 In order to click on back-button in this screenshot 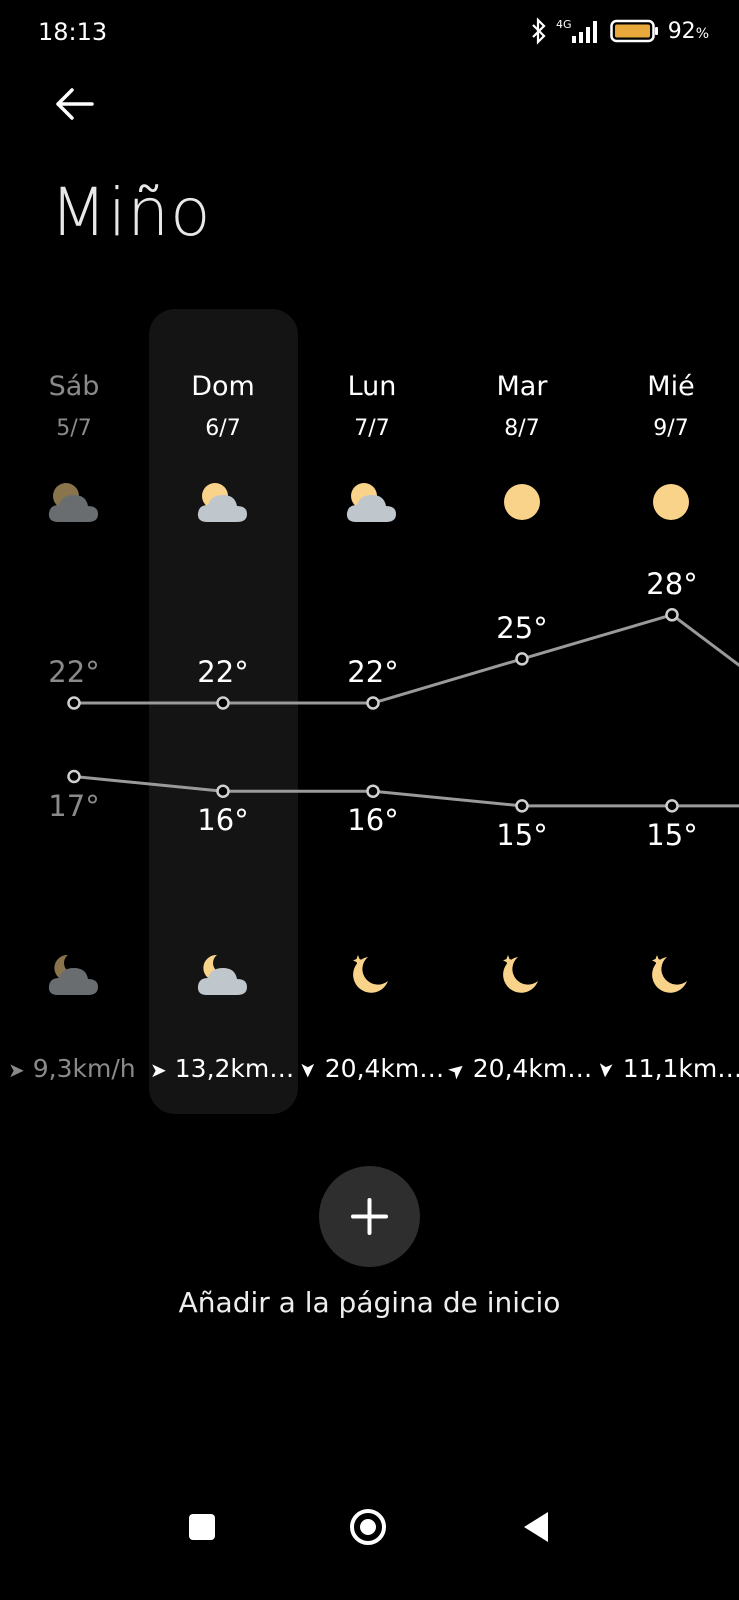, I will do `click(76, 104)`.